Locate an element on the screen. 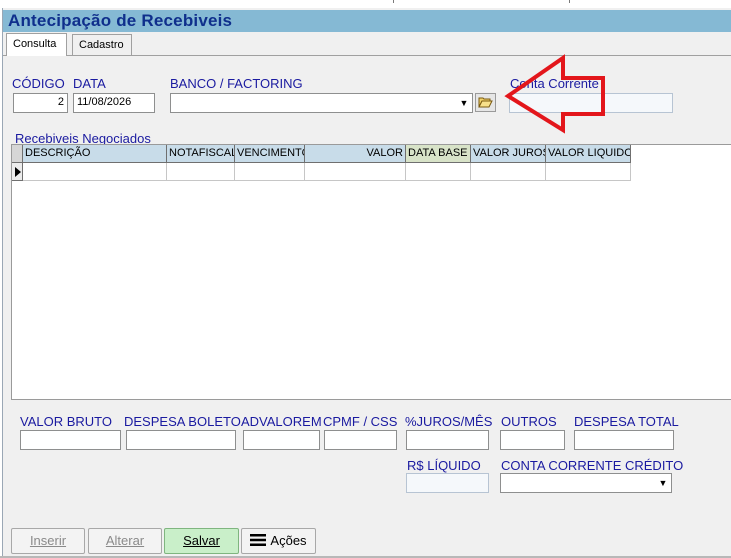 Image resolution: width=731 pixels, height=558 pixels. annotation-arrow is located at coordinates (554, 94).